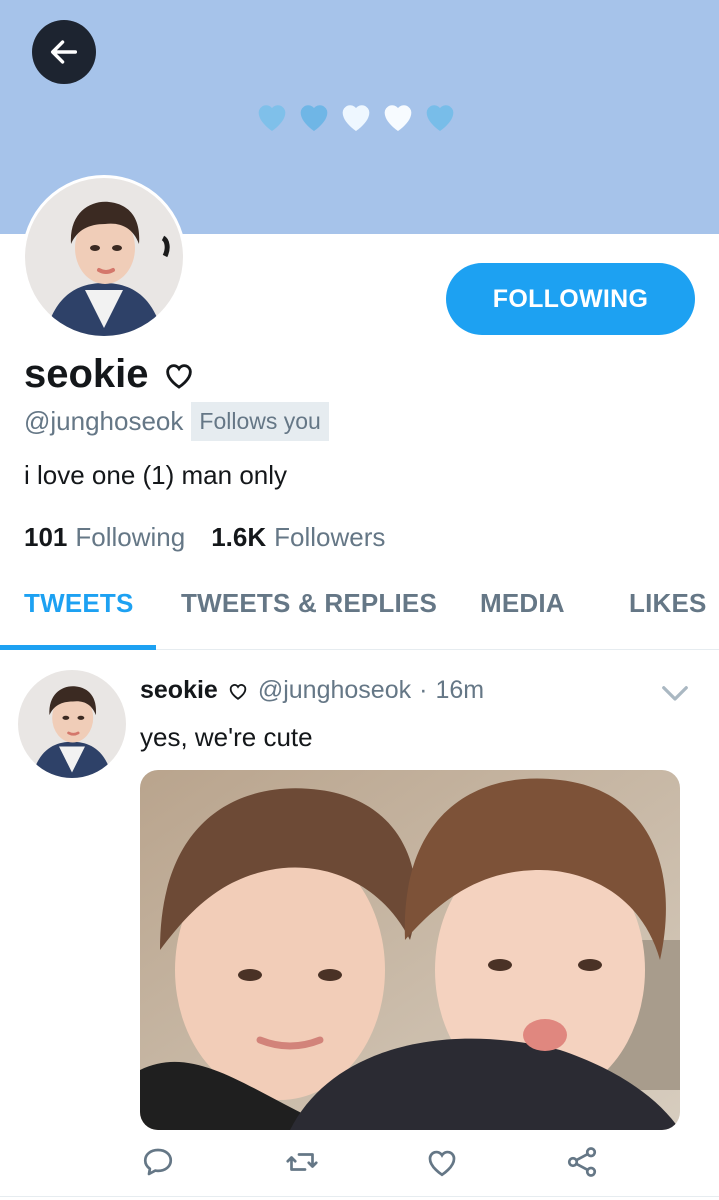 This screenshot has width=719, height=1200. I want to click on profile-tabs: TWEETS TWEETS & REPLIES MEDIA LIKES, so click(359, 610).